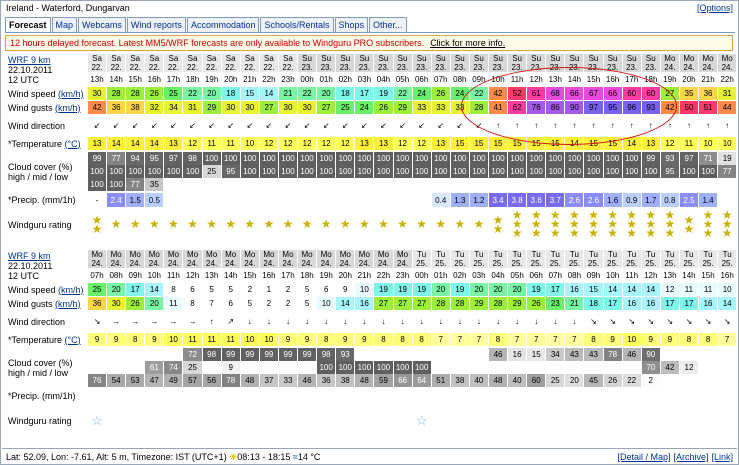 Image resolution: width=739 pixels, height=465 pixels. Describe the element at coordinates (173, 321) in the screenshot. I see `wind-arrow-icon: →` at that location.